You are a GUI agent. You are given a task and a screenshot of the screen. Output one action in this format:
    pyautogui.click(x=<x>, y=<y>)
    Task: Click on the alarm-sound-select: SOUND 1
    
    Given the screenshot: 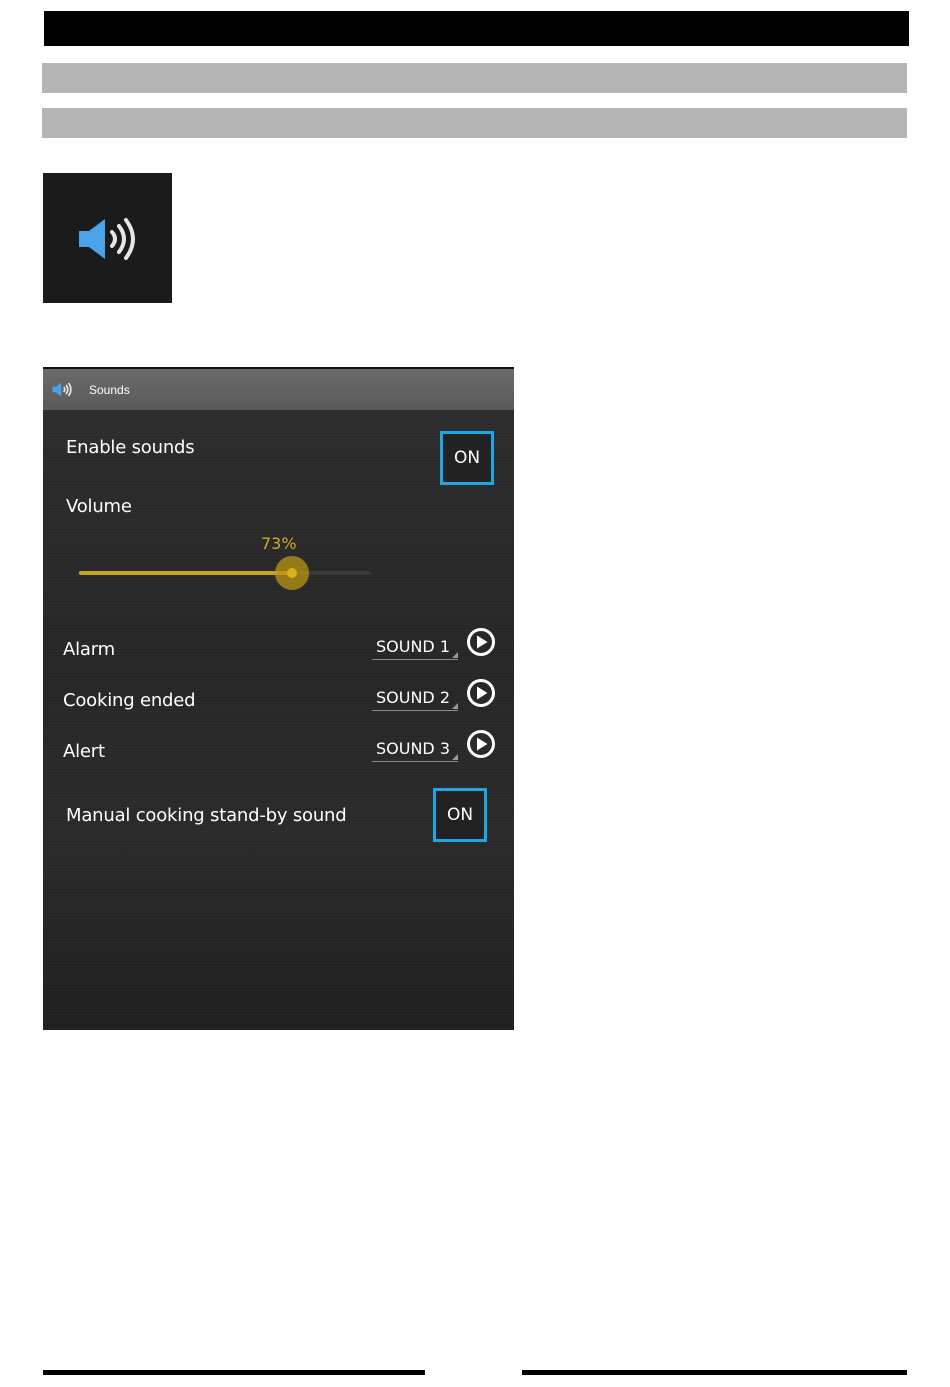 What is the action you would take?
    pyautogui.click(x=415, y=647)
    